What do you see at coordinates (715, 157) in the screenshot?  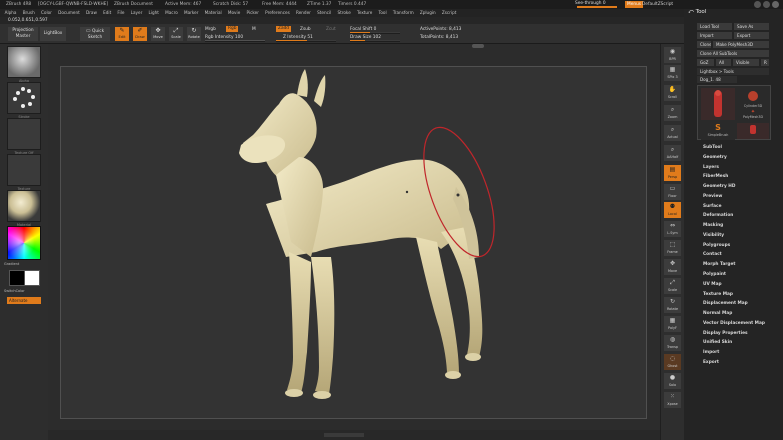 I see `geometry-menu: Geometry` at bounding box center [715, 157].